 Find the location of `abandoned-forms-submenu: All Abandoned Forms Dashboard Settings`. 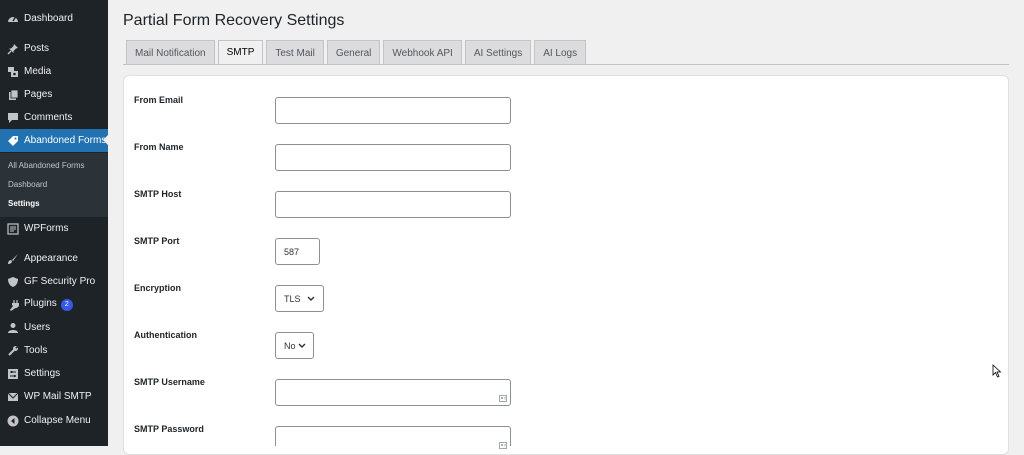

abandoned-forms-submenu: All Abandoned Forms Dashboard Settings is located at coordinates (54, 185).